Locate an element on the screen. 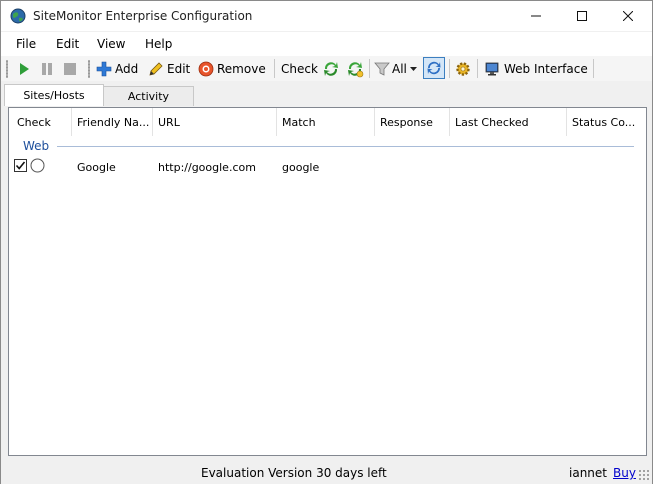 The height and width of the screenshot is (484, 653). buy-link: Buy is located at coordinates (624, 473).